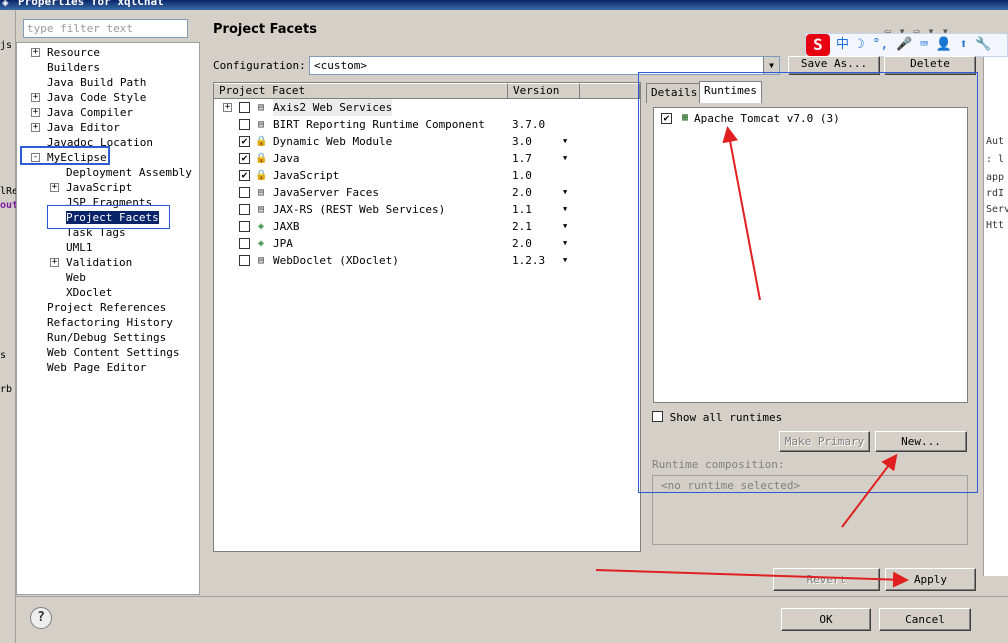 The height and width of the screenshot is (643, 1008). I want to click on arrow-to-apply, so click(752, 578).